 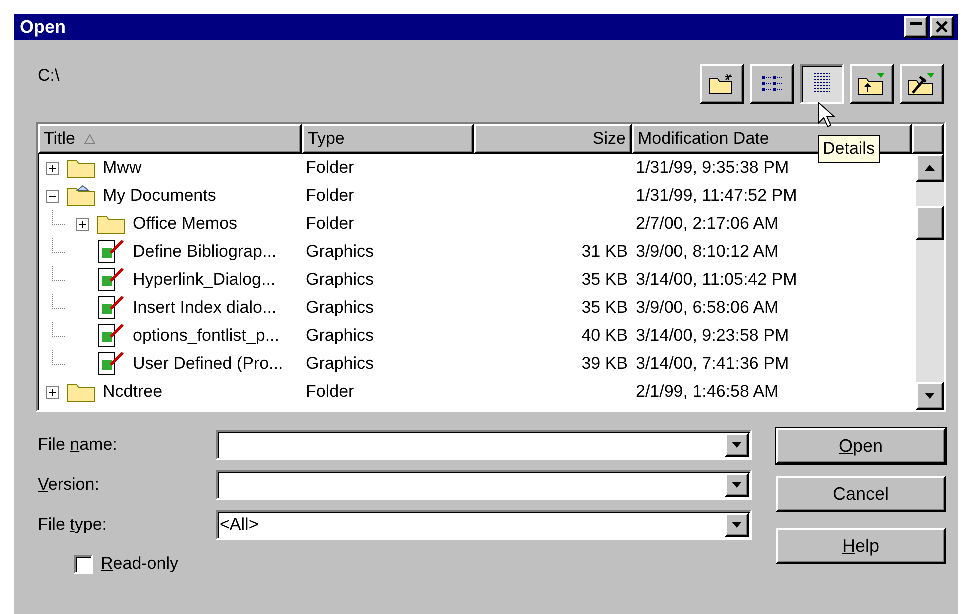 What do you see at coordinates (712, 364) in the screenshot?
I see `modified-date: 3/14/00, 7:41:36 PM` at bounding box center [712, 364].